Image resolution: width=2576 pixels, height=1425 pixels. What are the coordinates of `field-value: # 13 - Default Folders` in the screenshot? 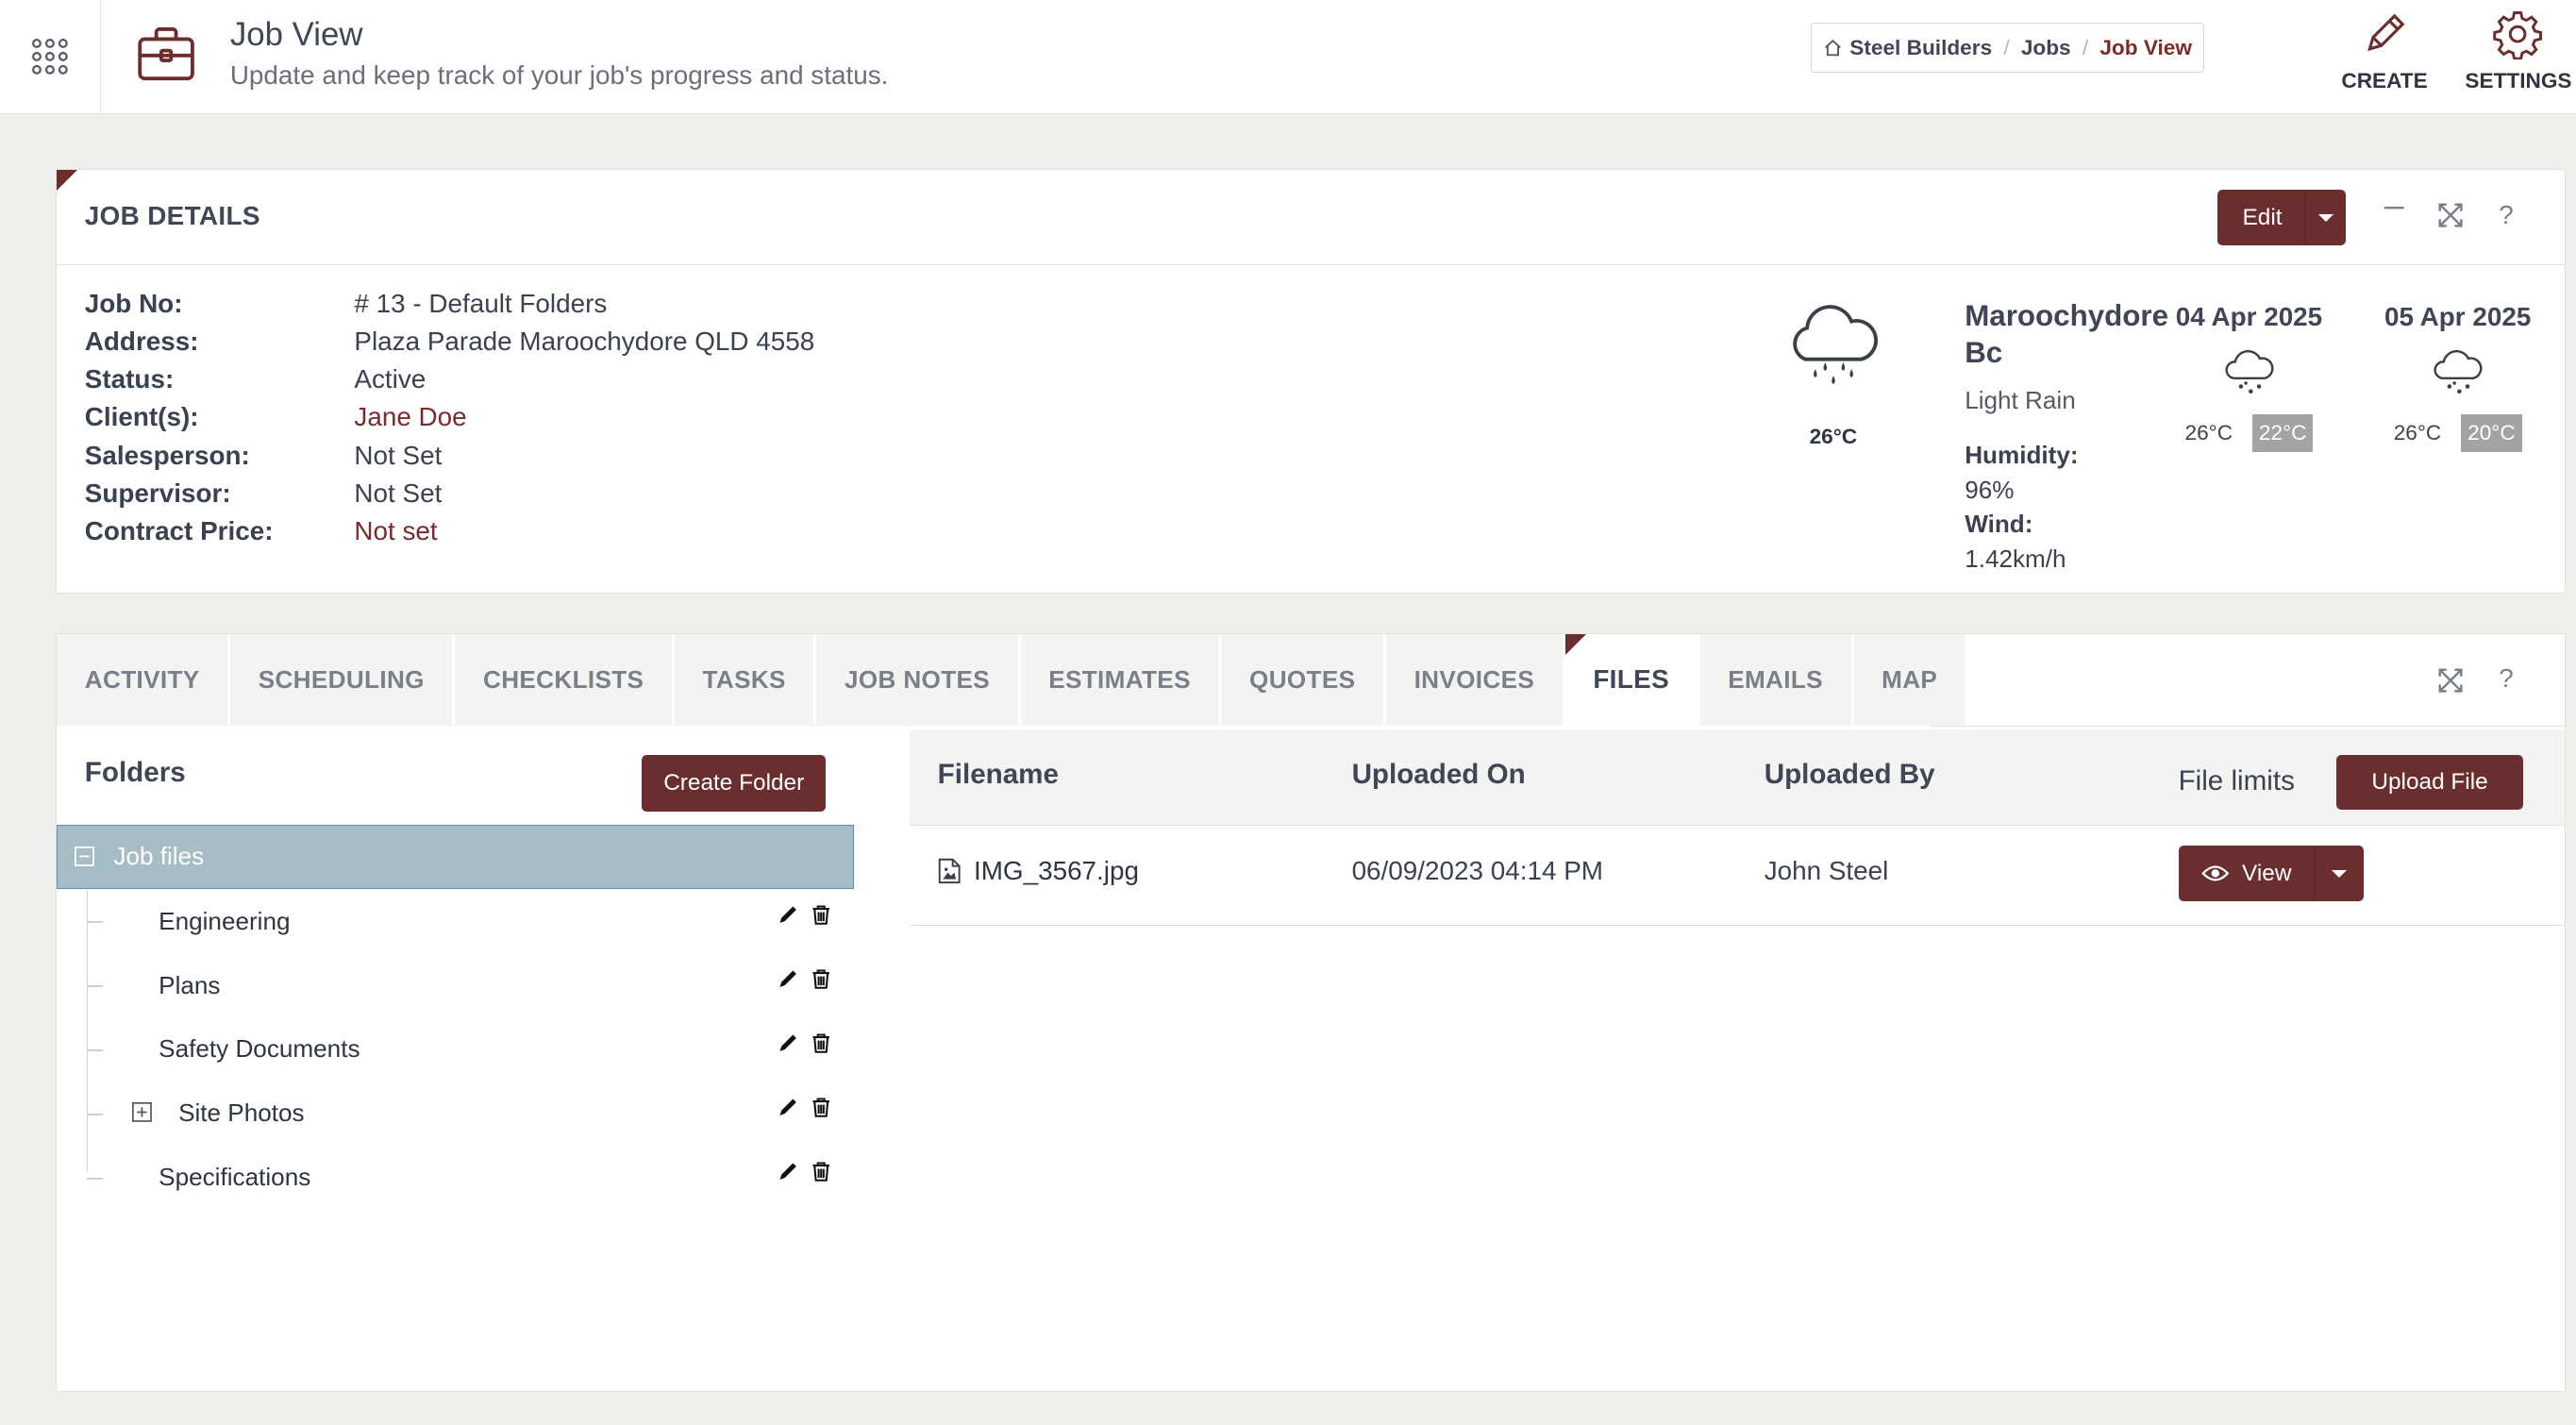 It's located at (481, 304).